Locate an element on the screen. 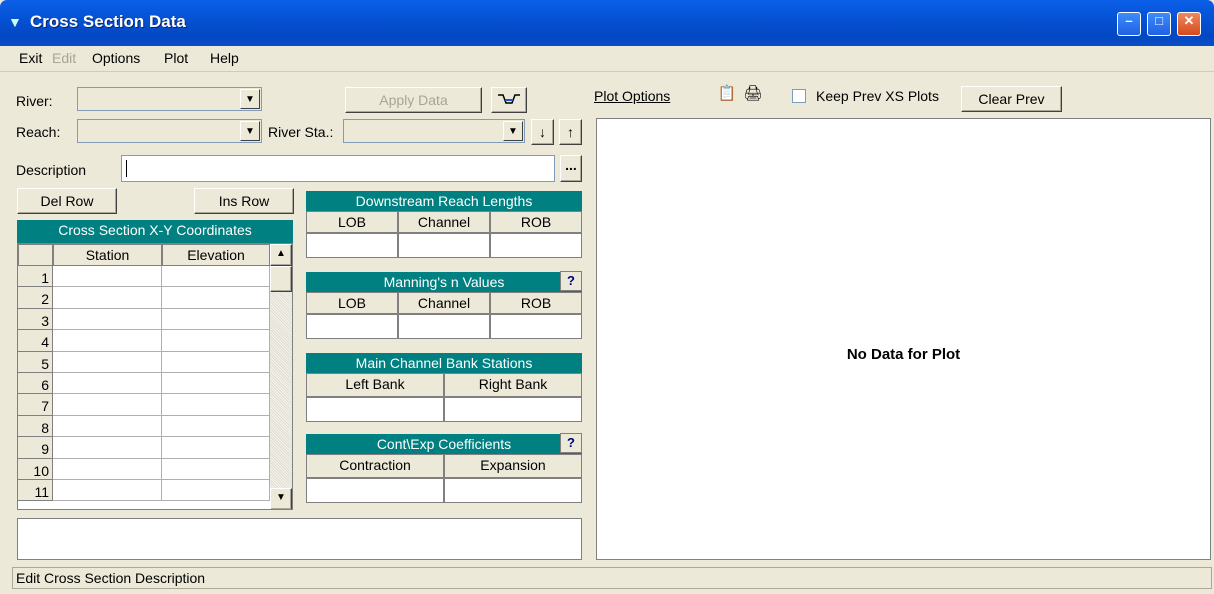 The width and height of the screenshot is (1214, 594). contraction-header: Contraction is located at coordinates (375, 466).